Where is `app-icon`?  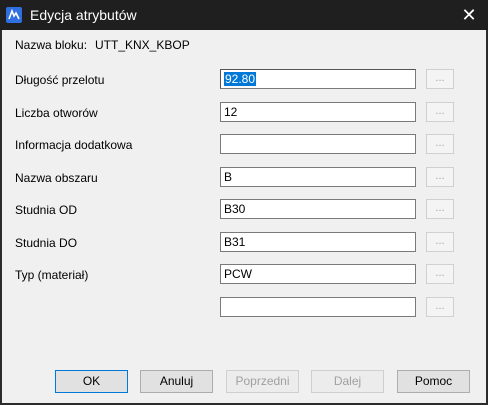
app-icon is located at coordinates (14, 15).